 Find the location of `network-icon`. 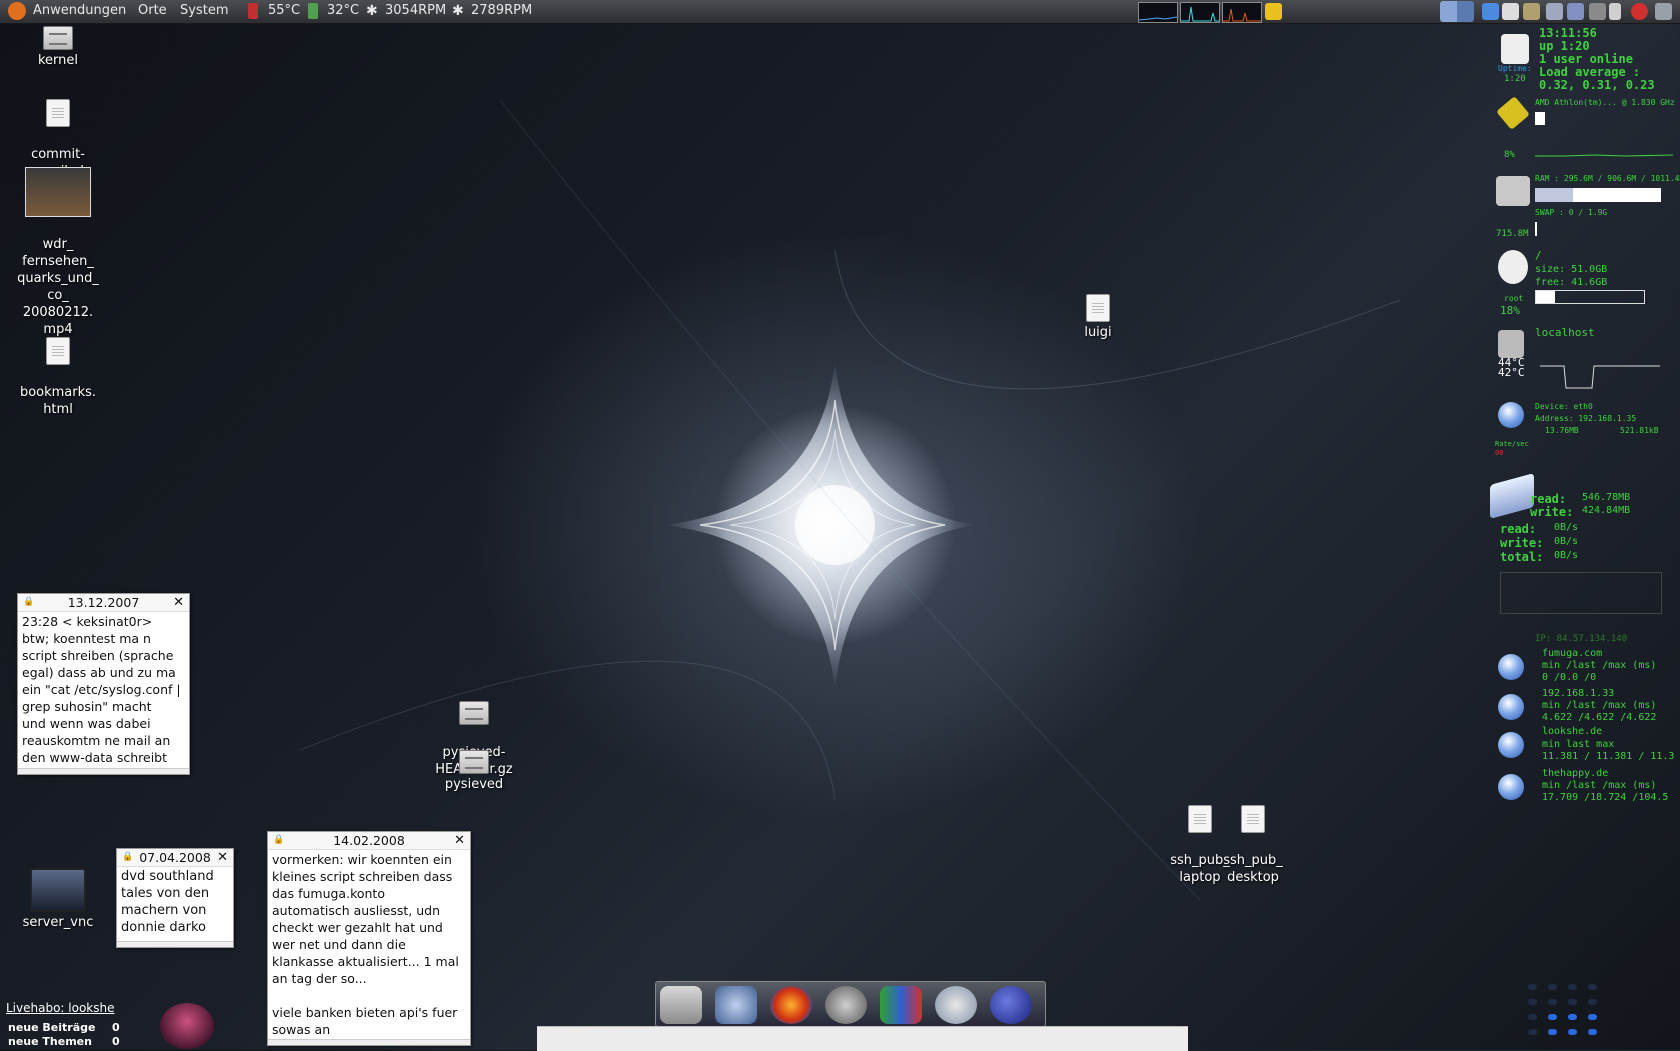

network-icon is located at coordinates (1510, 11).